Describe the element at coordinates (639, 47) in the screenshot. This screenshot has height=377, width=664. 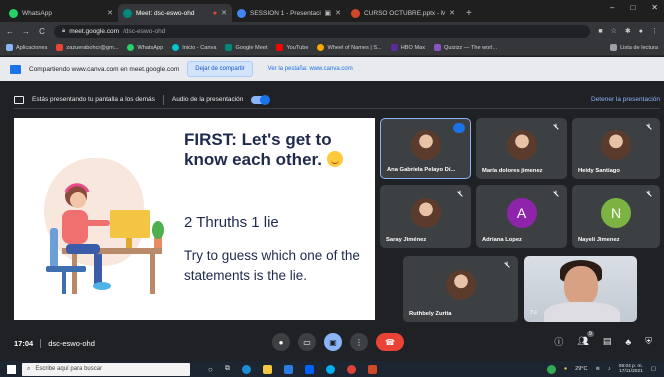
I see `reading-list-label: Lista de lectura` at that location.